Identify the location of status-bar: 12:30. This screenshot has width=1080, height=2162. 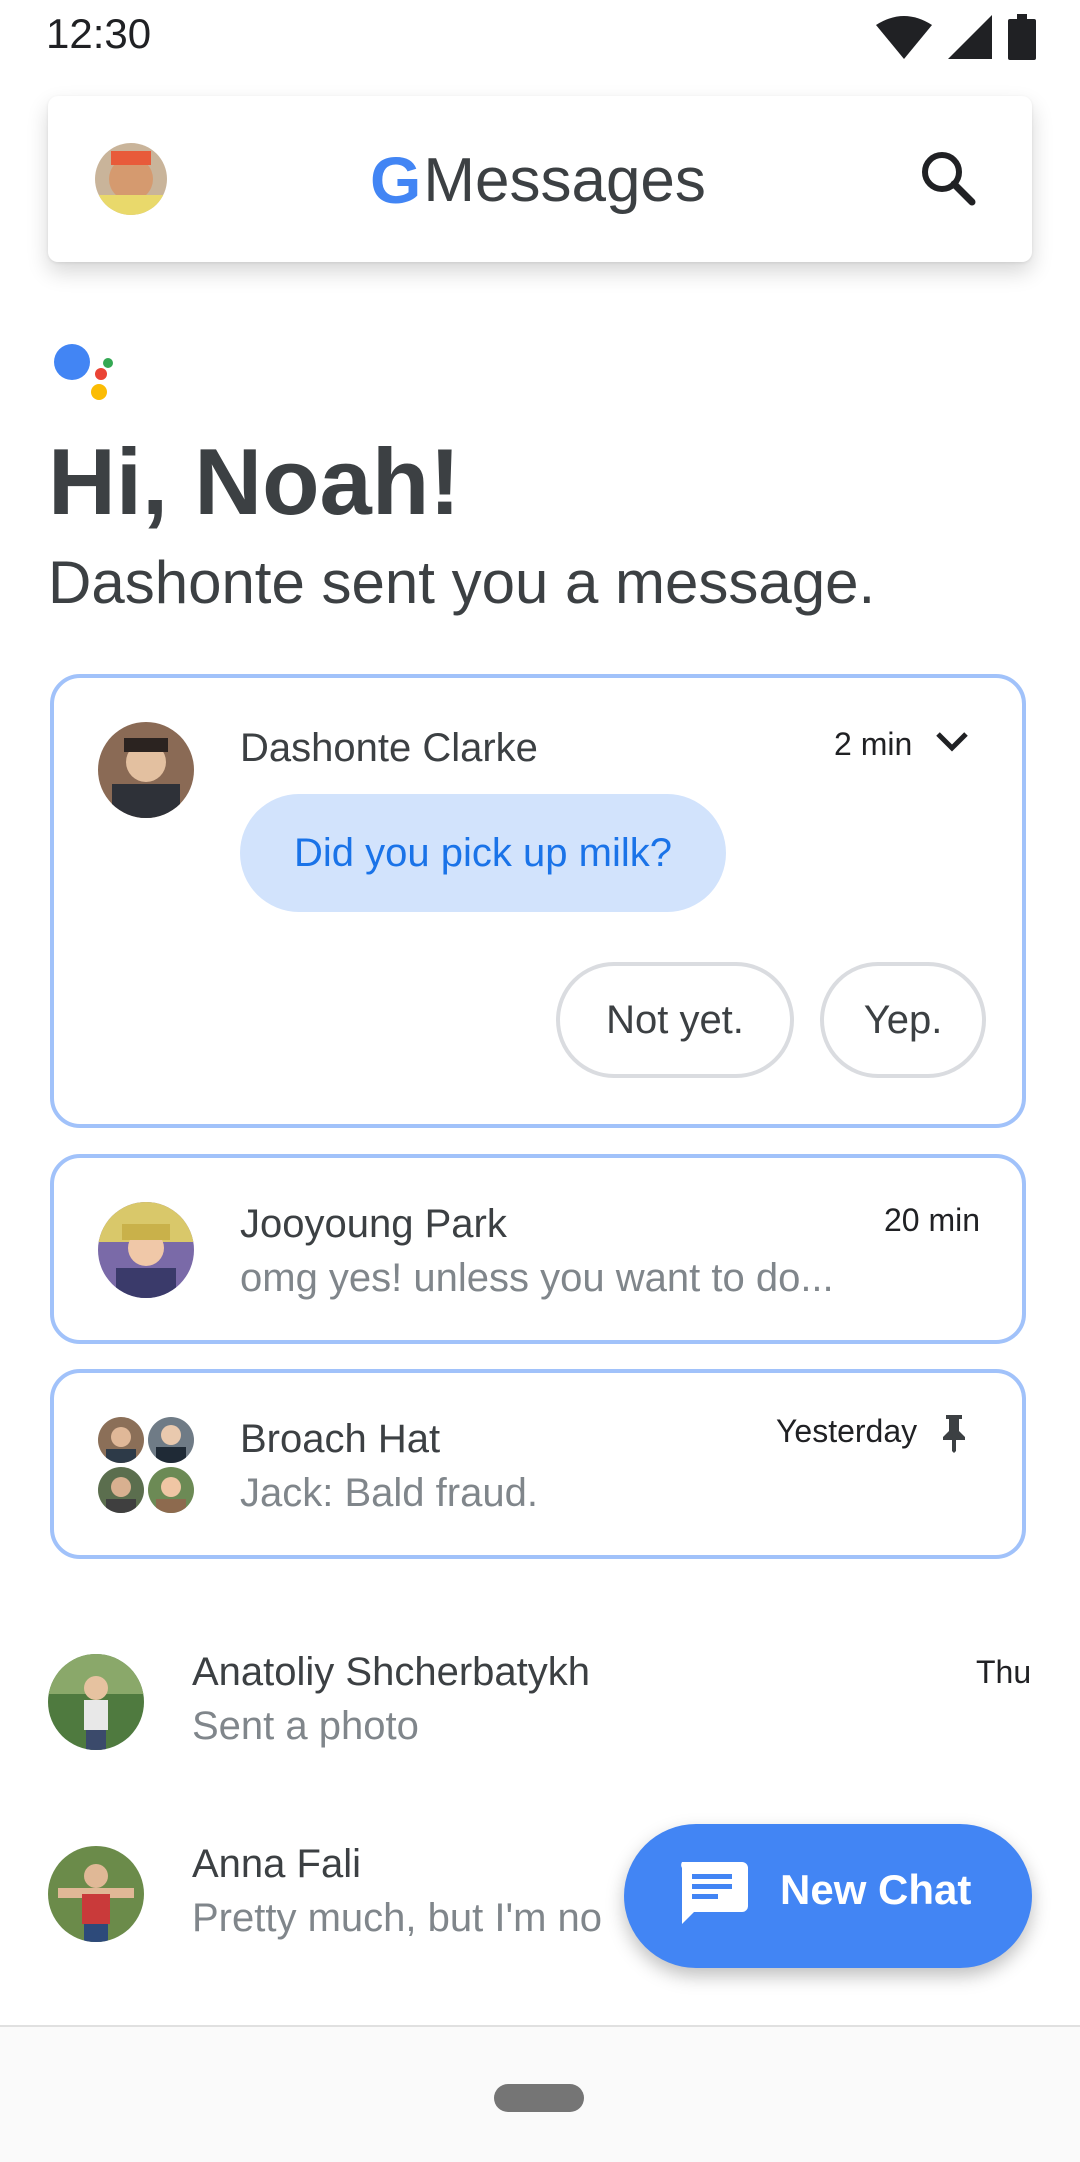
(540, 35).